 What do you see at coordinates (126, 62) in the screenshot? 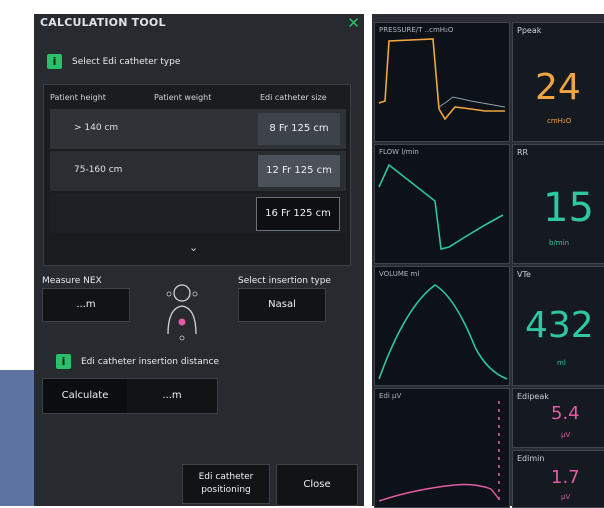
I see `select-catheter-label: Select Edi catheter type` at bounding box center [126, 62].